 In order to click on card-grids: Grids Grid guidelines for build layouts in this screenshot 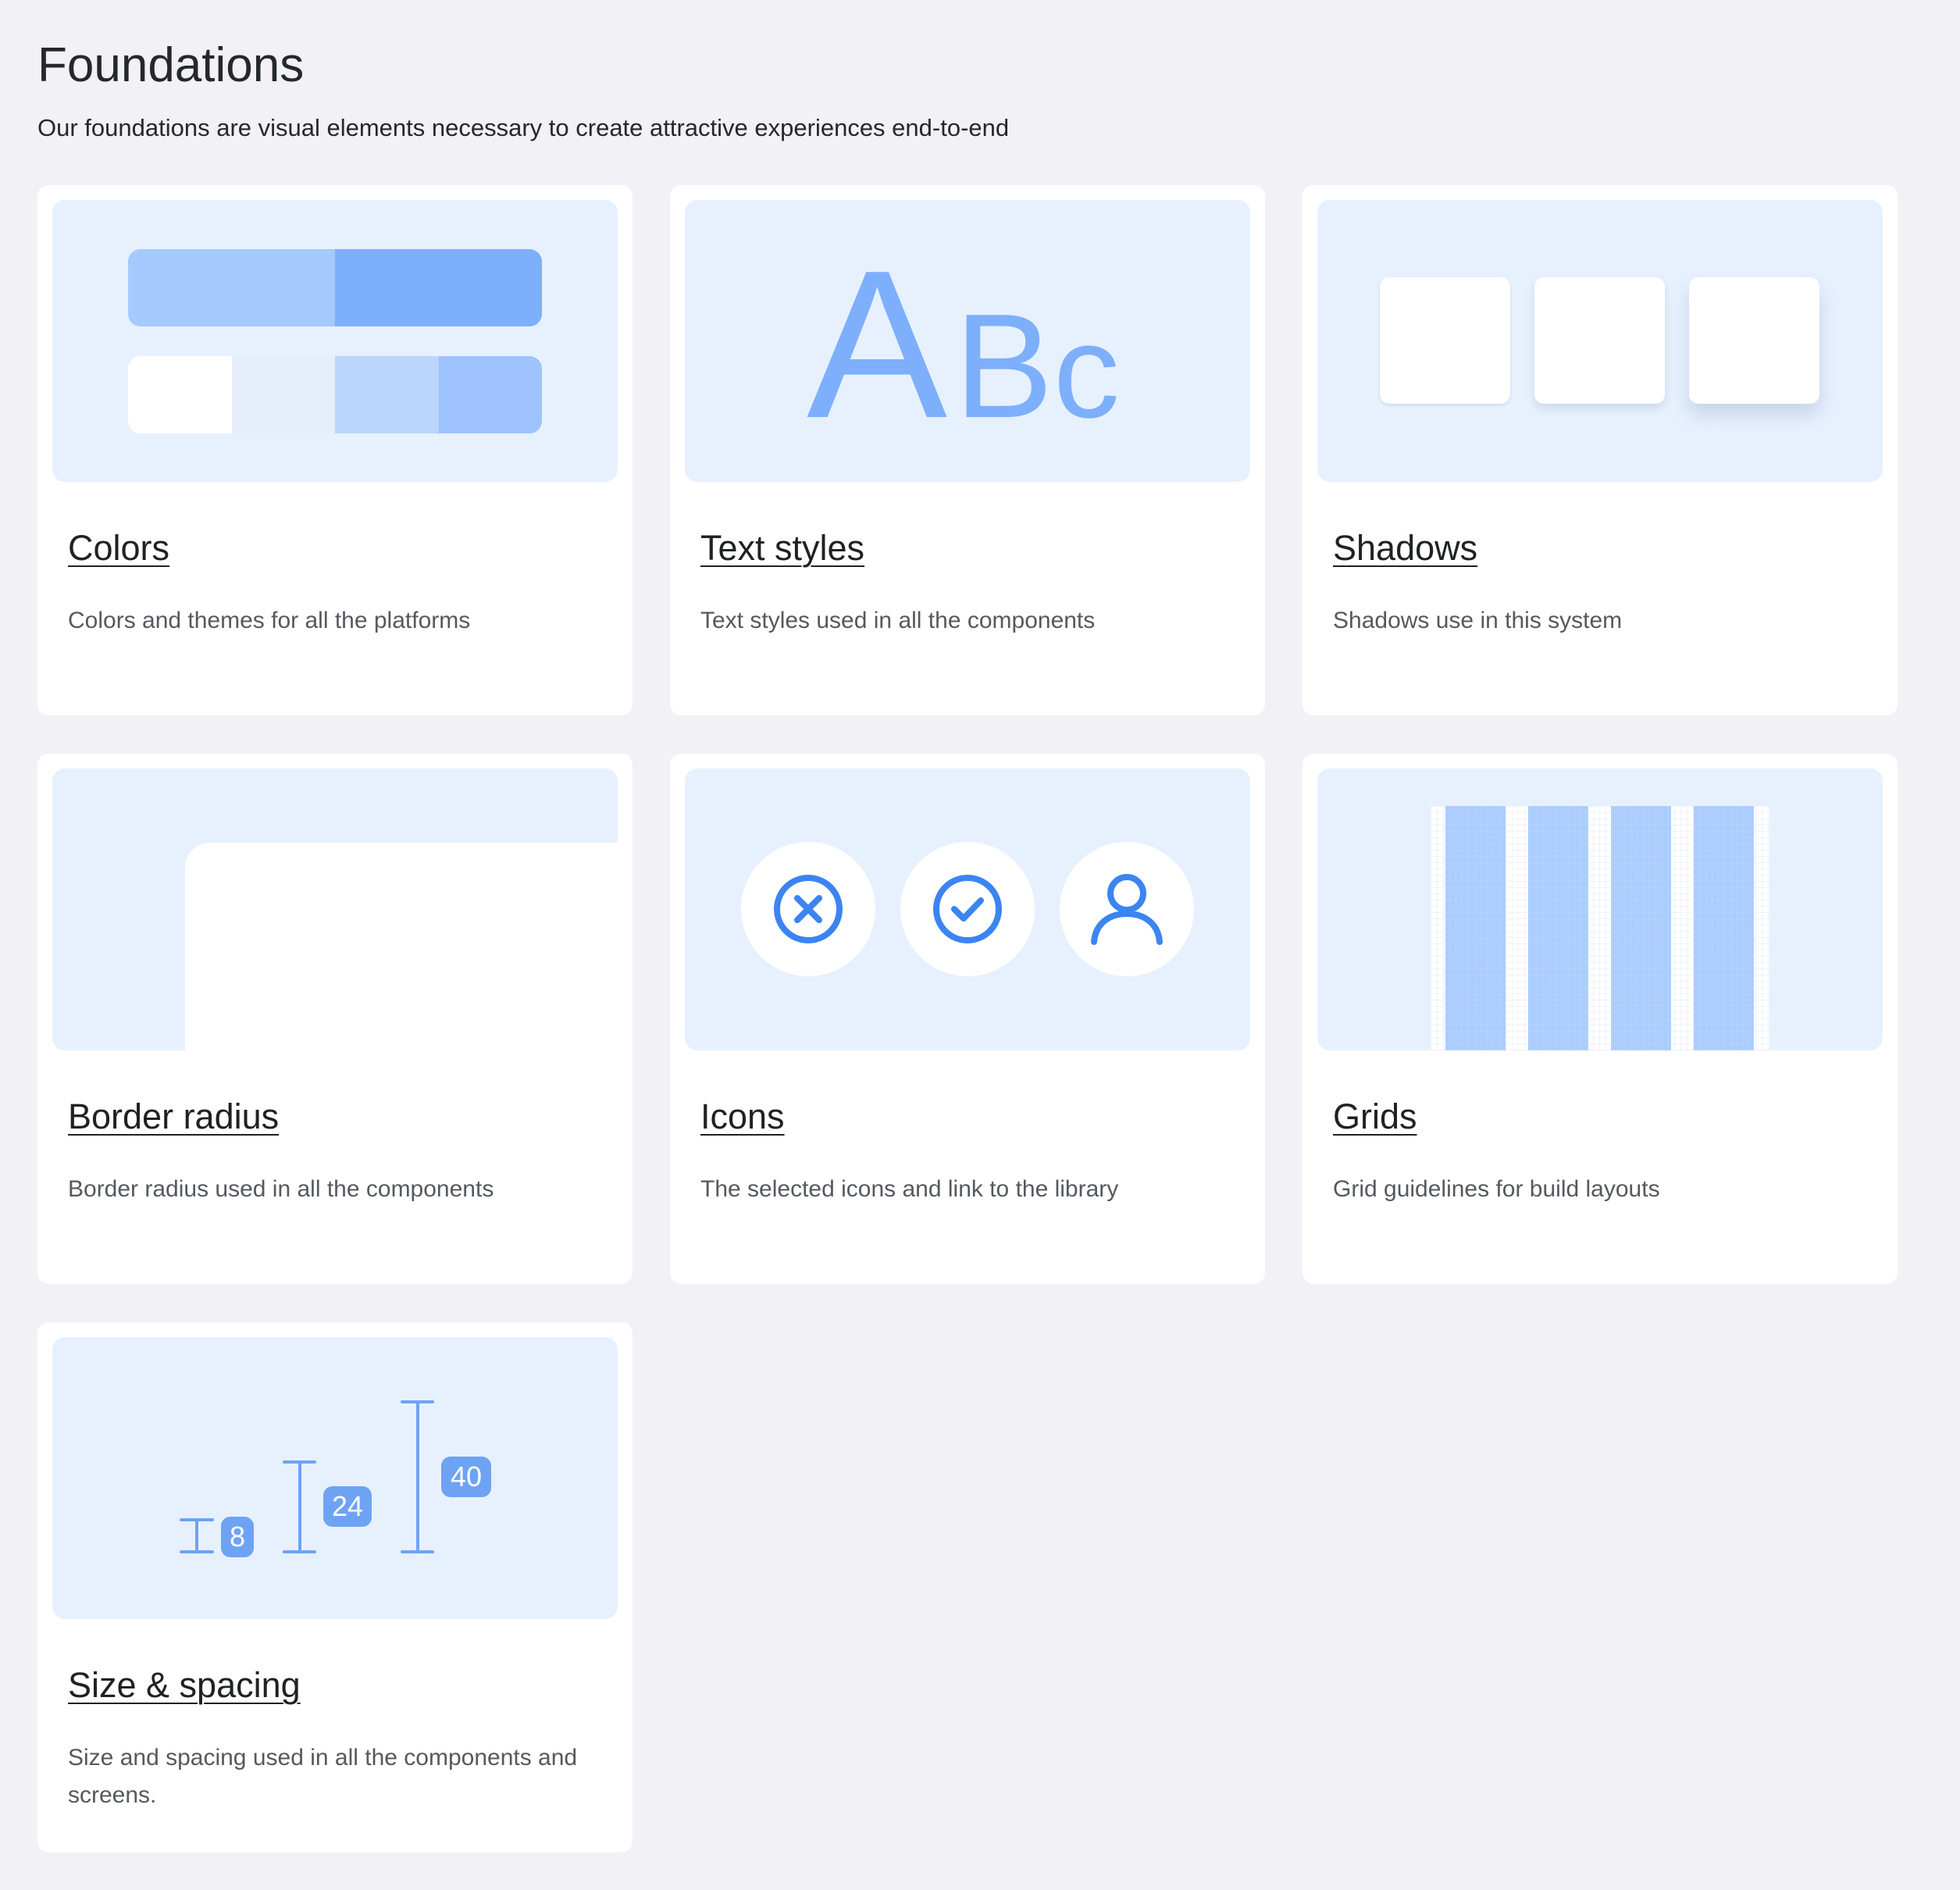, I will do `click(1600, 1019)`.